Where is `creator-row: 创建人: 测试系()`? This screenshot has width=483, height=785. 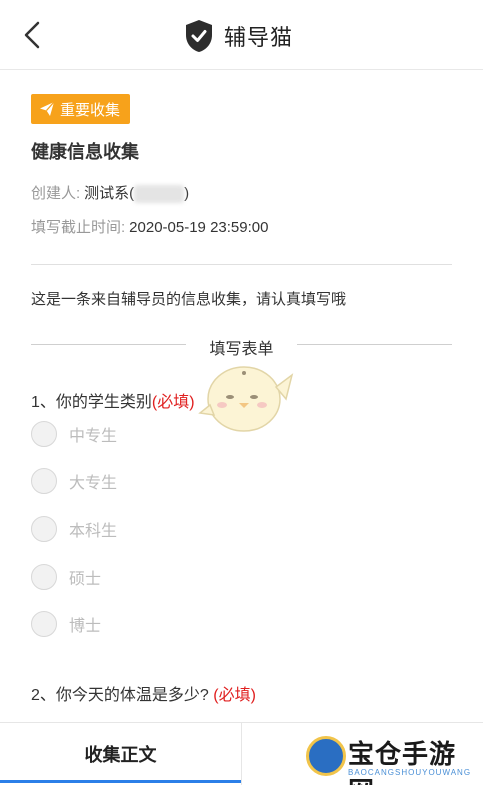 creator-row: 创建人: 测试系() is located at coordinates (110, 193).